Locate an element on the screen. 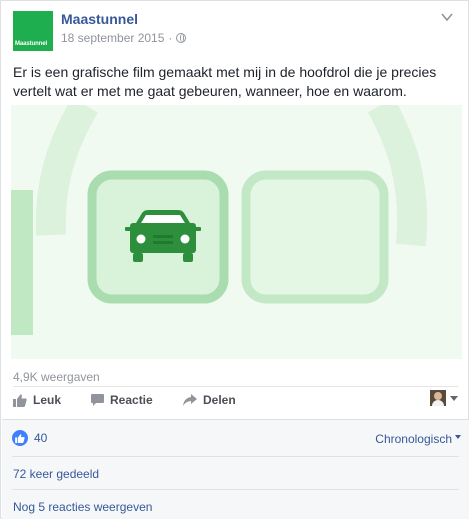  post-date: 18 september 2015 is located at coordinates (112, 38).